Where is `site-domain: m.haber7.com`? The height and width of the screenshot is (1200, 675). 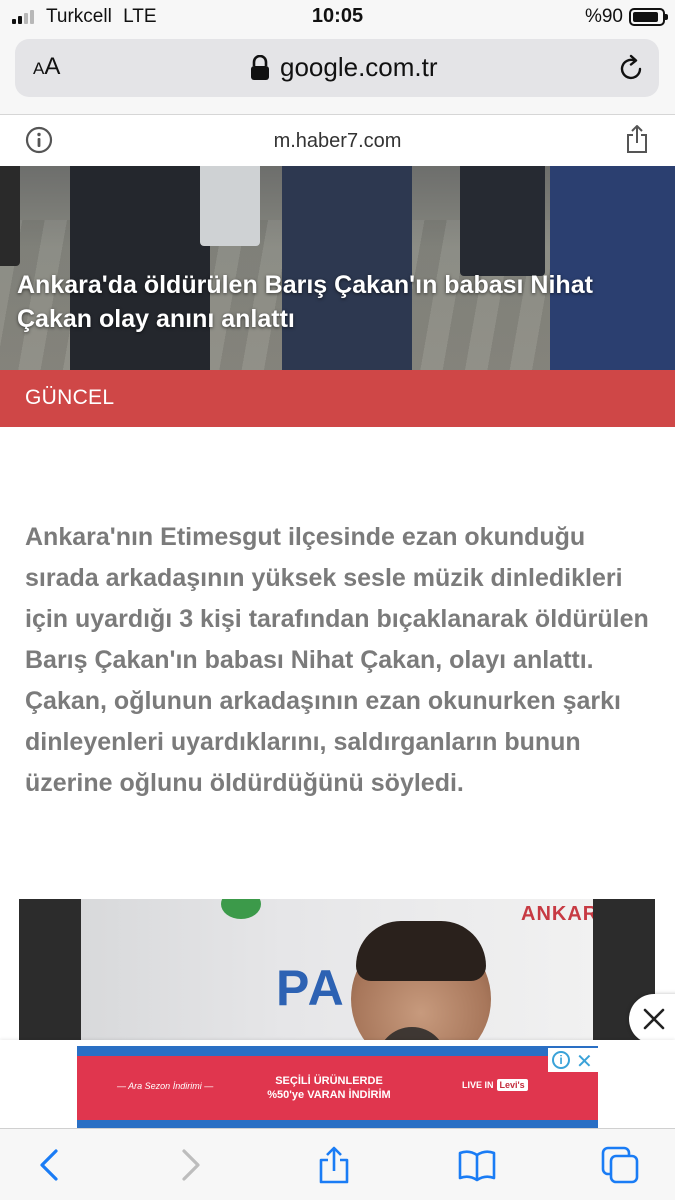
site-domain: m.haber7.com is located at coordinates (337, 141).